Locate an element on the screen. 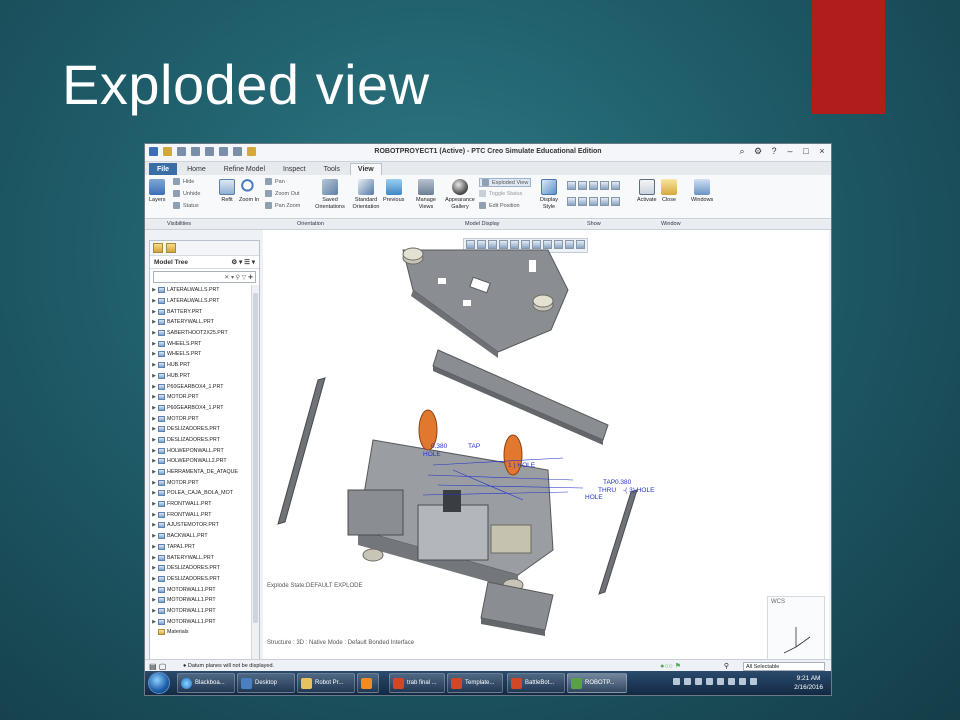 The width and height of the screenshot is (960, 720). model-tree-tab-icon is located at coordinates (158, 248).